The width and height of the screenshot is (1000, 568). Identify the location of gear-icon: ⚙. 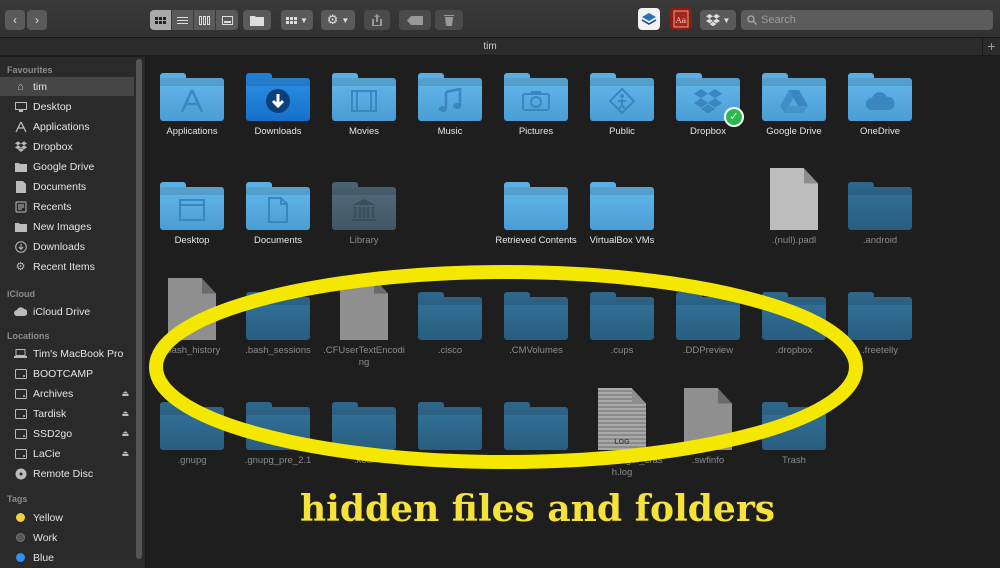
(332, 19).